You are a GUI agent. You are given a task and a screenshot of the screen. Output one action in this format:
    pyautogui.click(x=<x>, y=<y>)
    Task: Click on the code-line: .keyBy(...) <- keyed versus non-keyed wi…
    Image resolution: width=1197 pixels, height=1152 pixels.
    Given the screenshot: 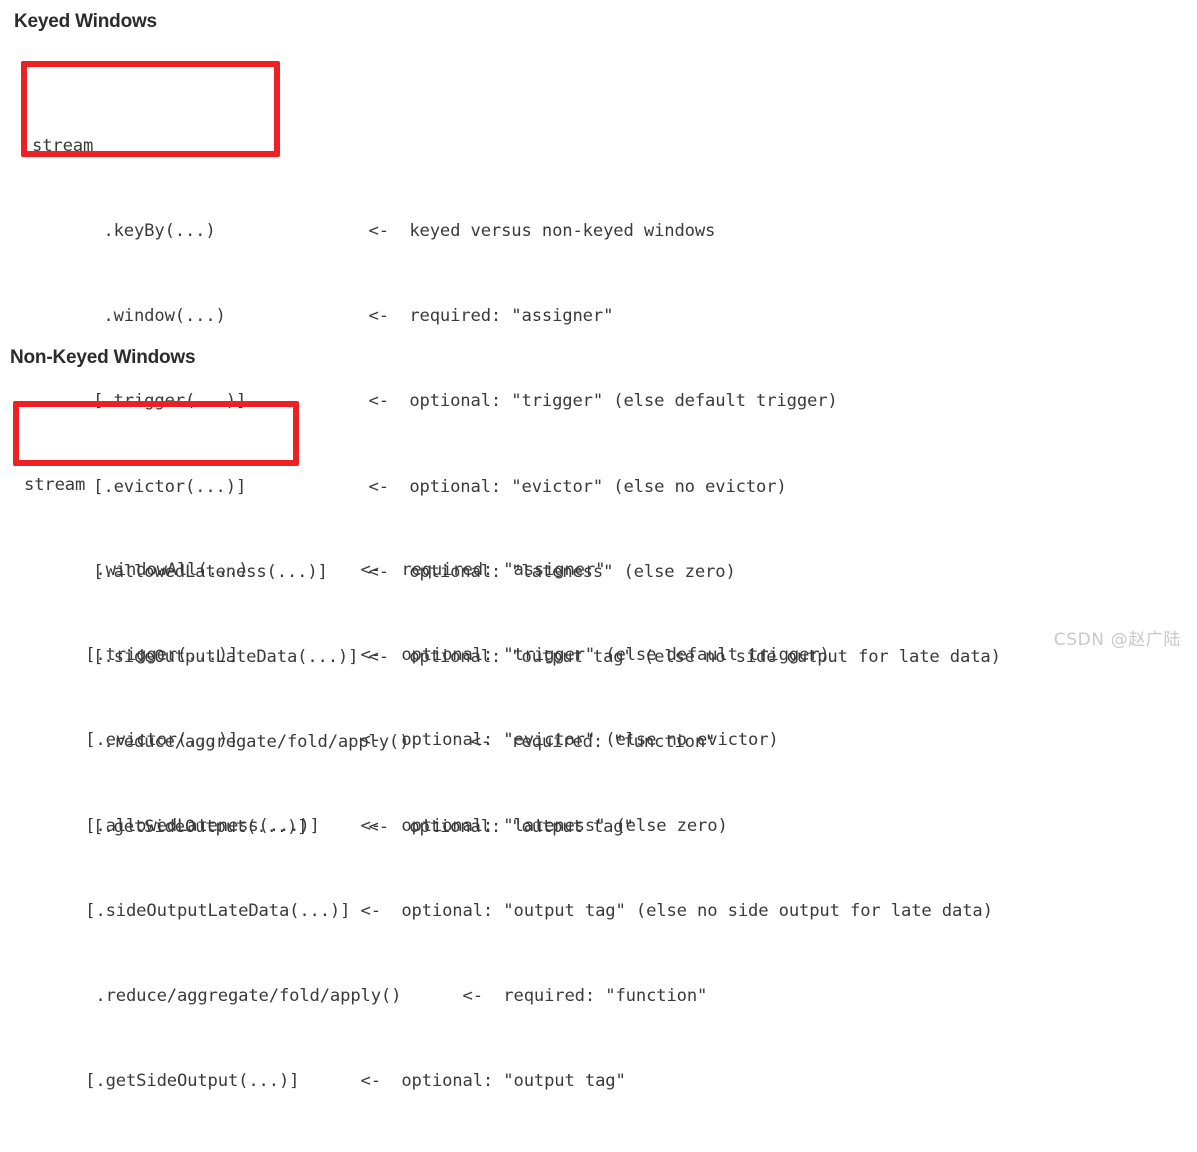 What is the action you would take?
    pyautogui.click(x=374, y=231)
    